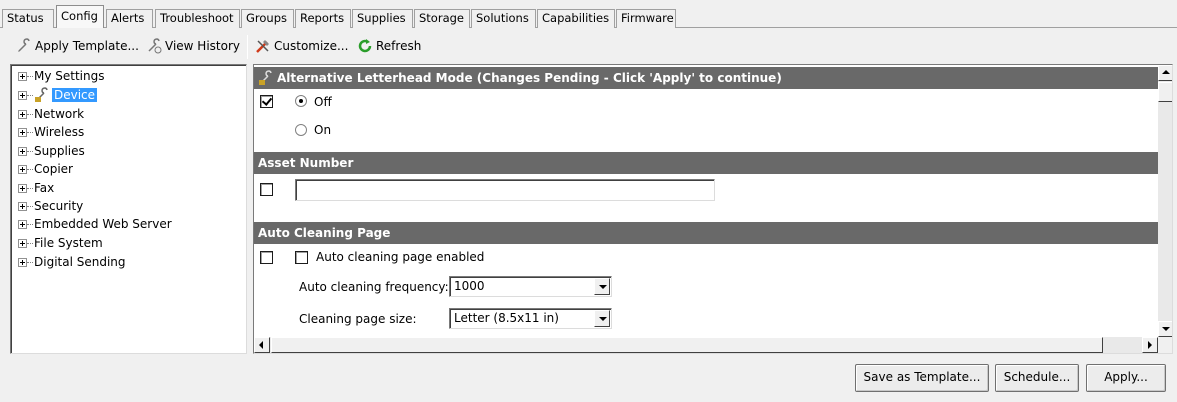 The image size is (1177, 402). Describe the element at coordinates (24, 45) in the screenshot. I see `template-icon` at that location.